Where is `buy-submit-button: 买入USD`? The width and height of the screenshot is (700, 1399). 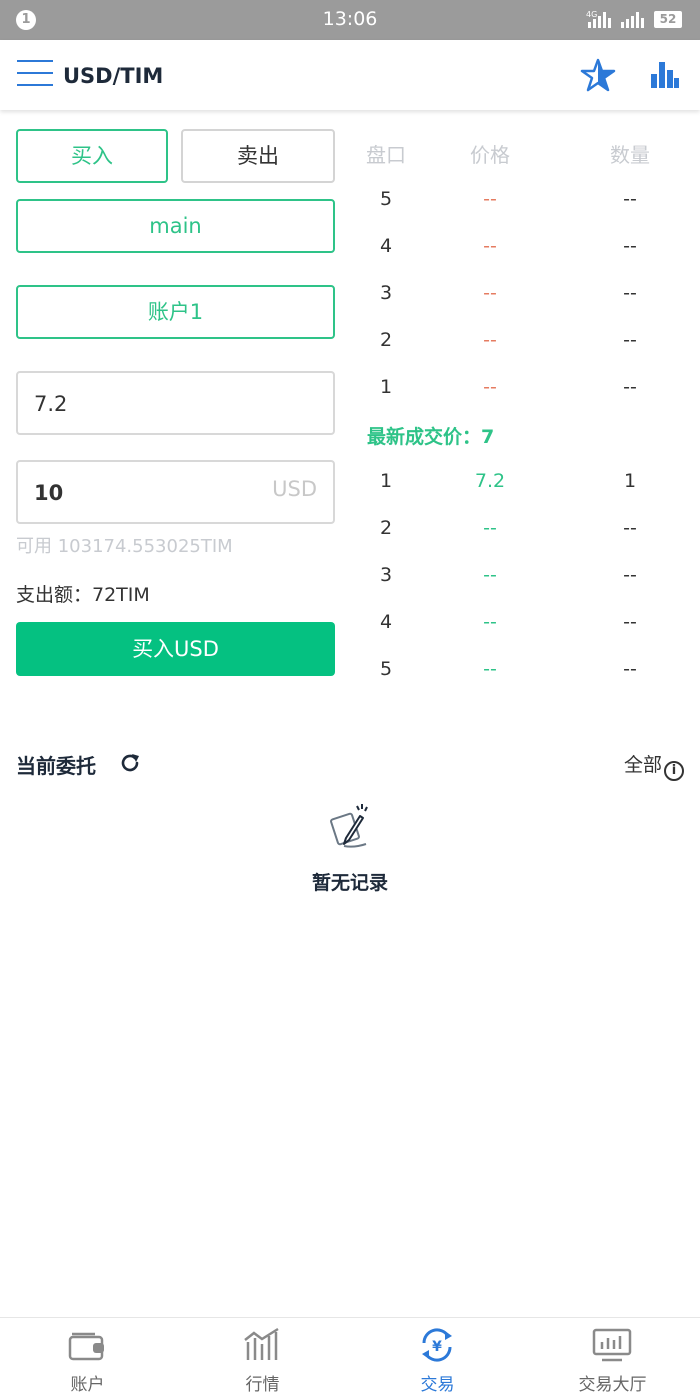
buy-submit-button: 买入USD is located at coordinates (175, 649).